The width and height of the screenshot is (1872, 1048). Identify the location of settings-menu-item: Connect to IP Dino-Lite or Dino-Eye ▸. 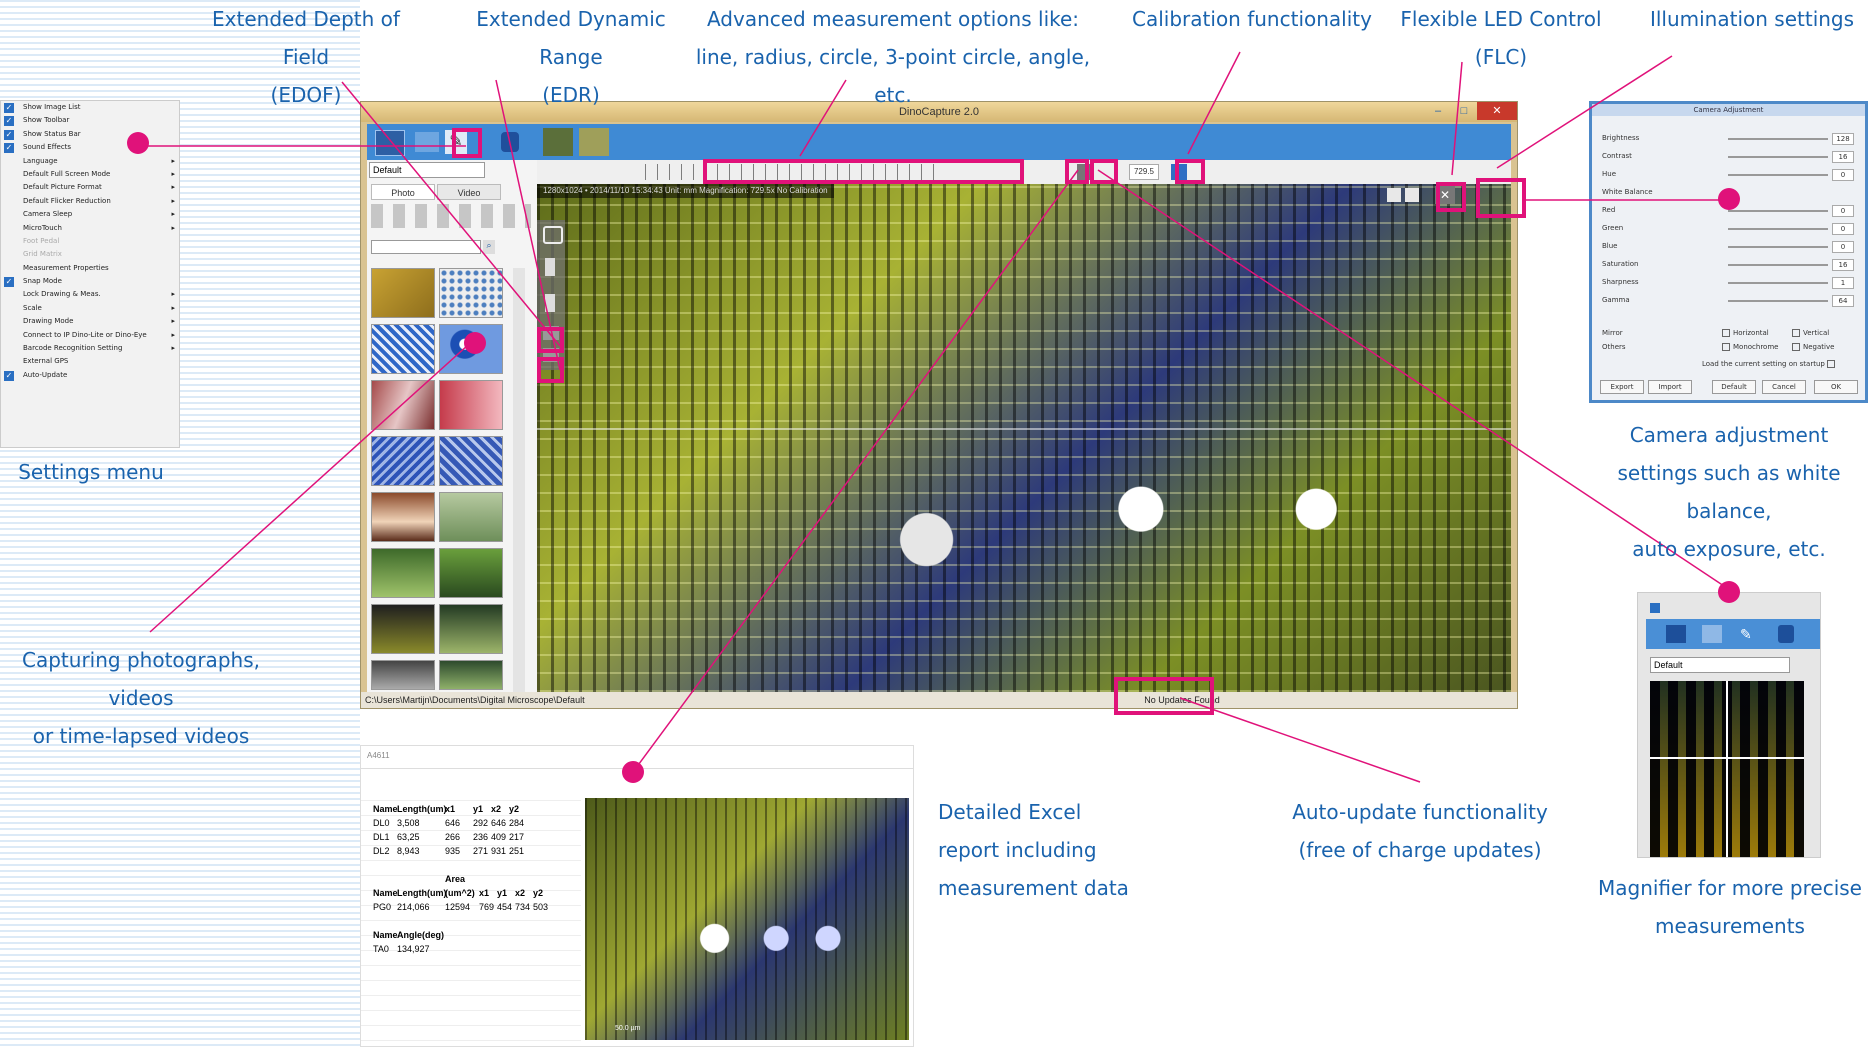
(90, 335).